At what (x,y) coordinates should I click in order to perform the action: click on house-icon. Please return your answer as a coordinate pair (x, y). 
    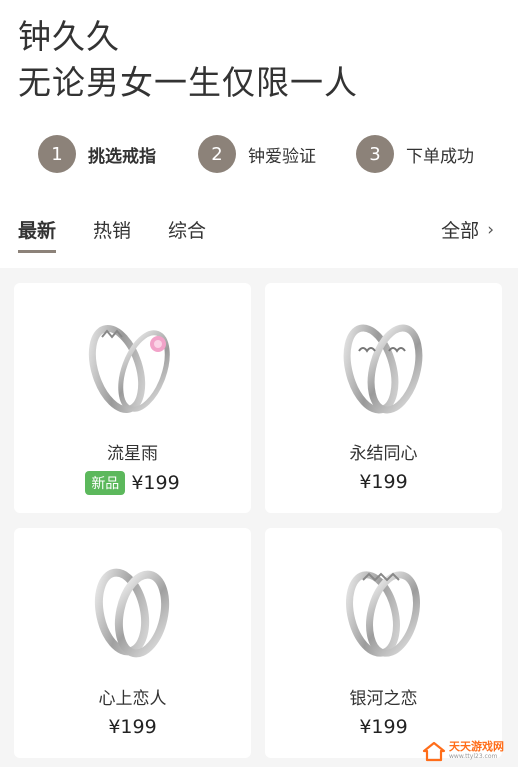
    Looking at the image, I should click on (434, 751).